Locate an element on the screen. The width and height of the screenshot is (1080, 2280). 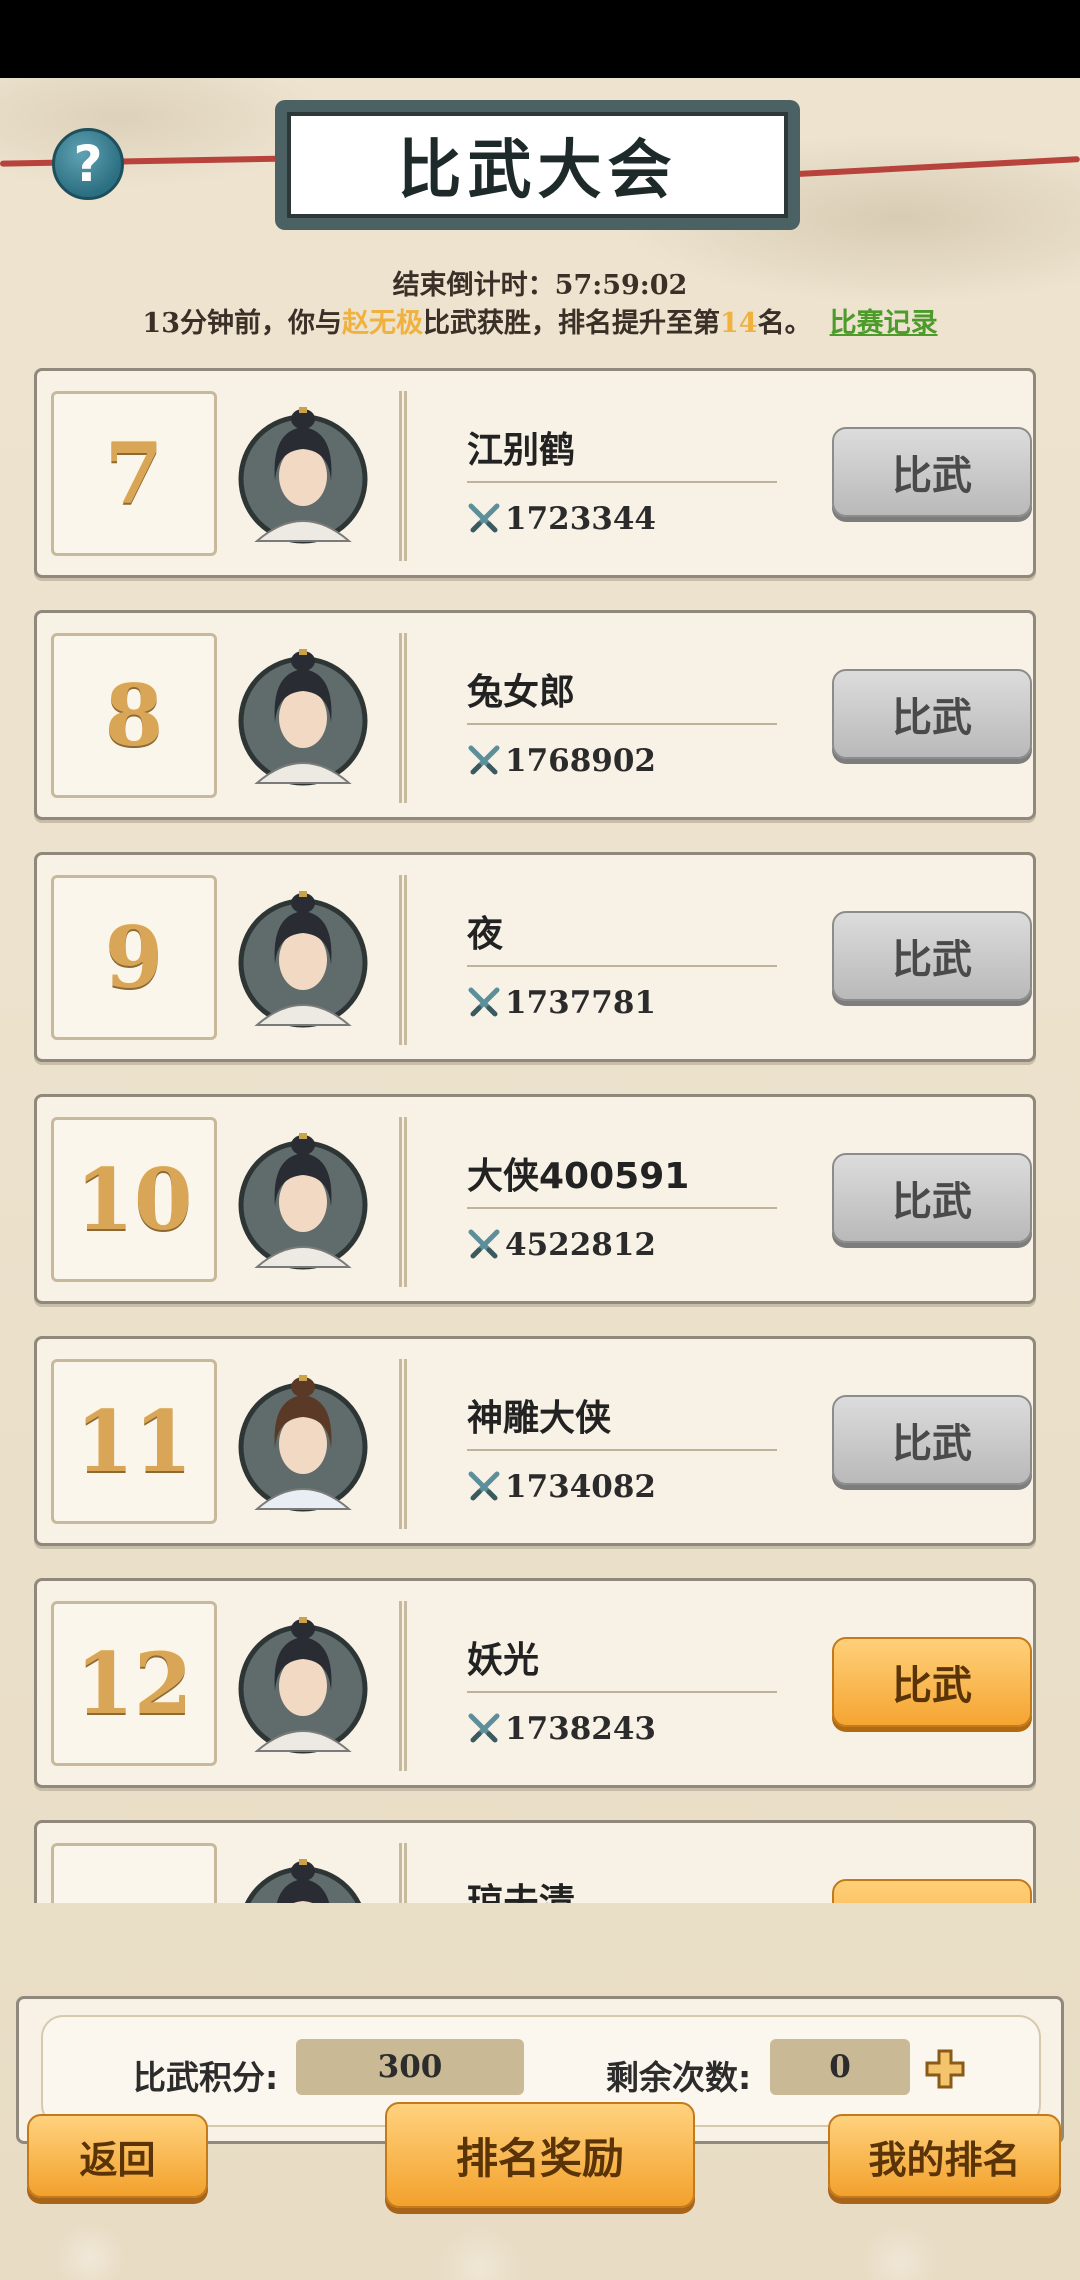
power-value: 4522812 is located at coordinates (561, 1245).